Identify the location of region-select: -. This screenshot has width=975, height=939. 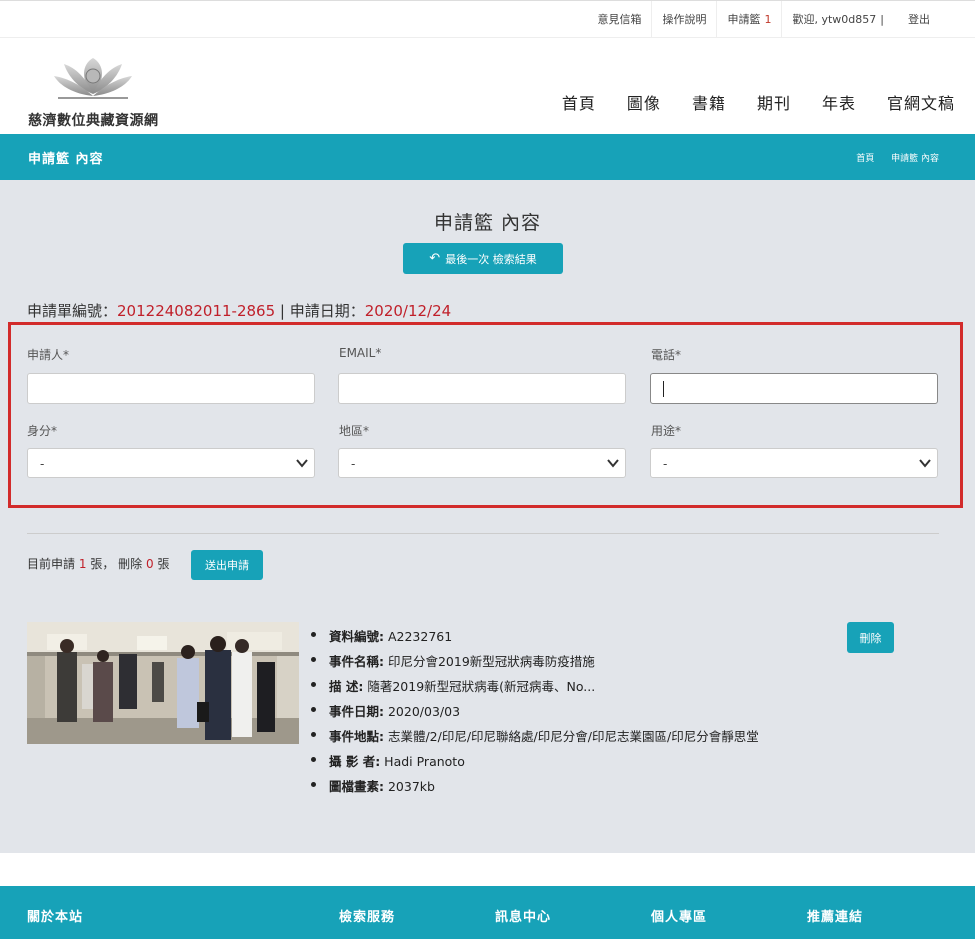
(482, 463).